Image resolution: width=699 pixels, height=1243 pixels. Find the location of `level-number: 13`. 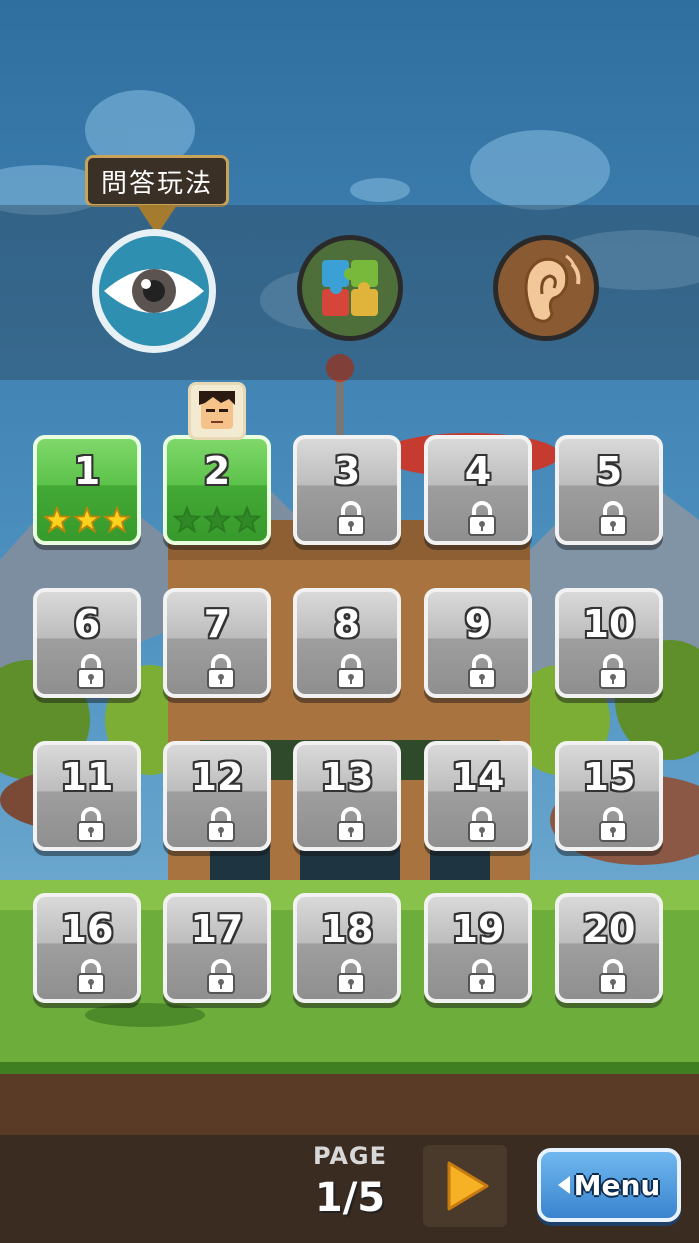

level-number: 13 is located at coordinates (347, 777).